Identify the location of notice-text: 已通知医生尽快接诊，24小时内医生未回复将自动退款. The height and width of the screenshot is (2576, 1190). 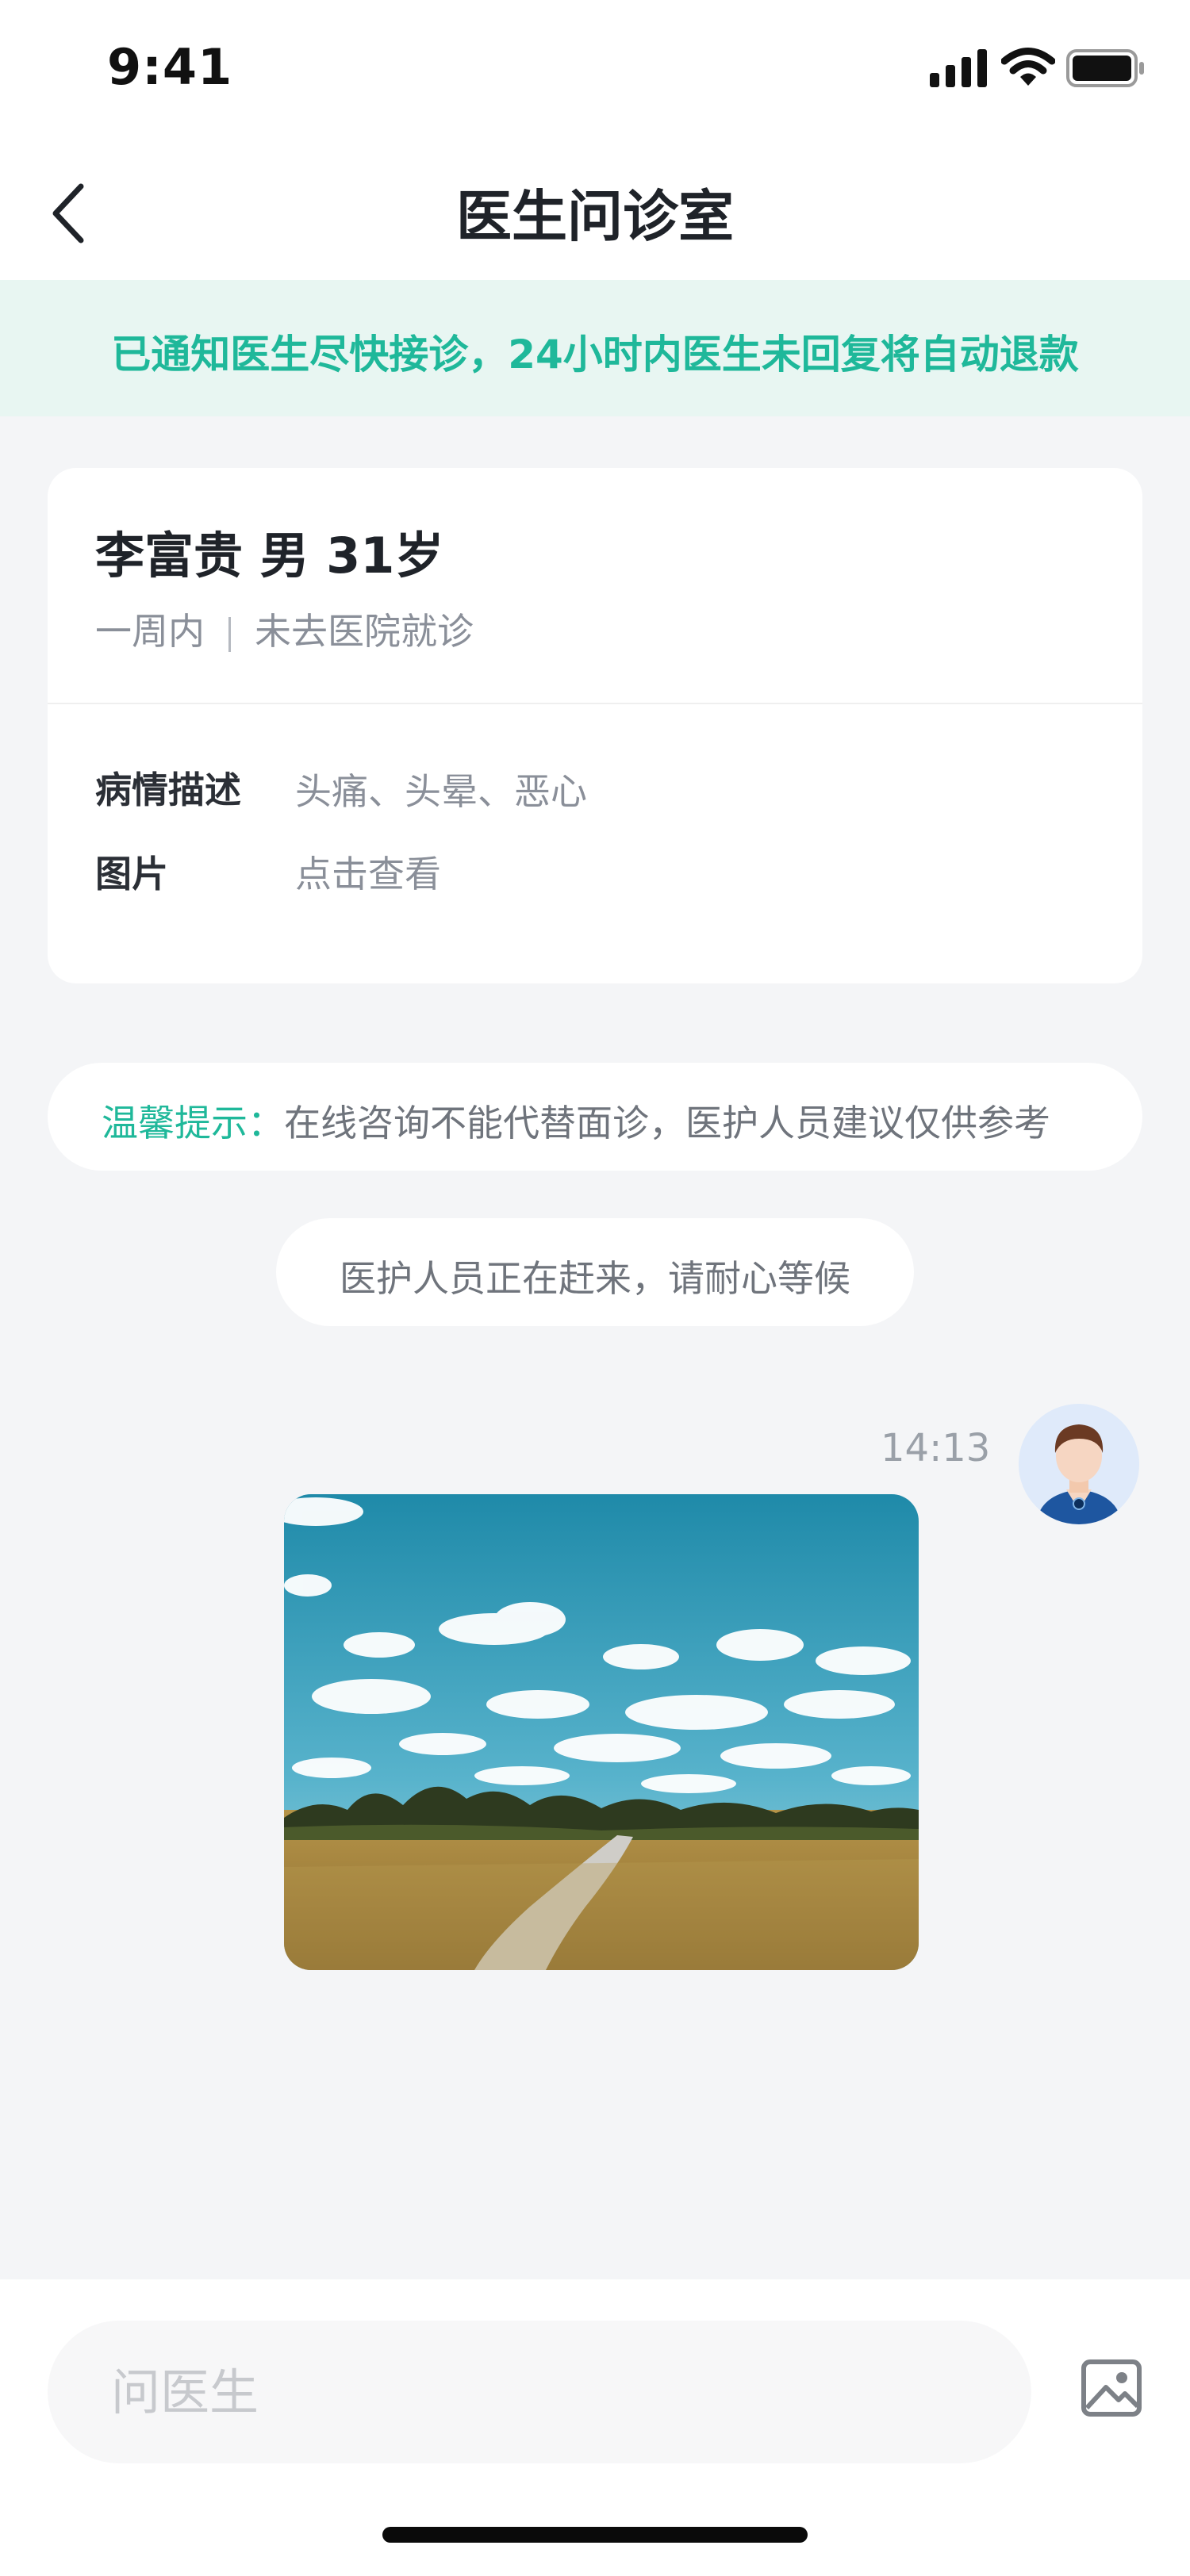
(595, 355).